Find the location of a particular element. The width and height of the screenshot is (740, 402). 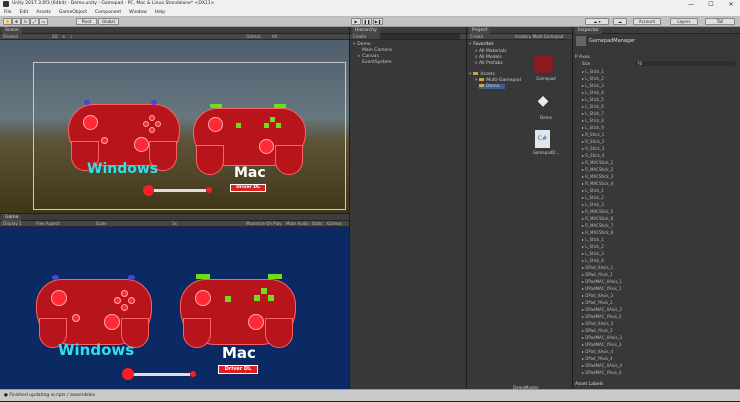

asset-folder-selected: Demo is located at coordinates (492, 86).